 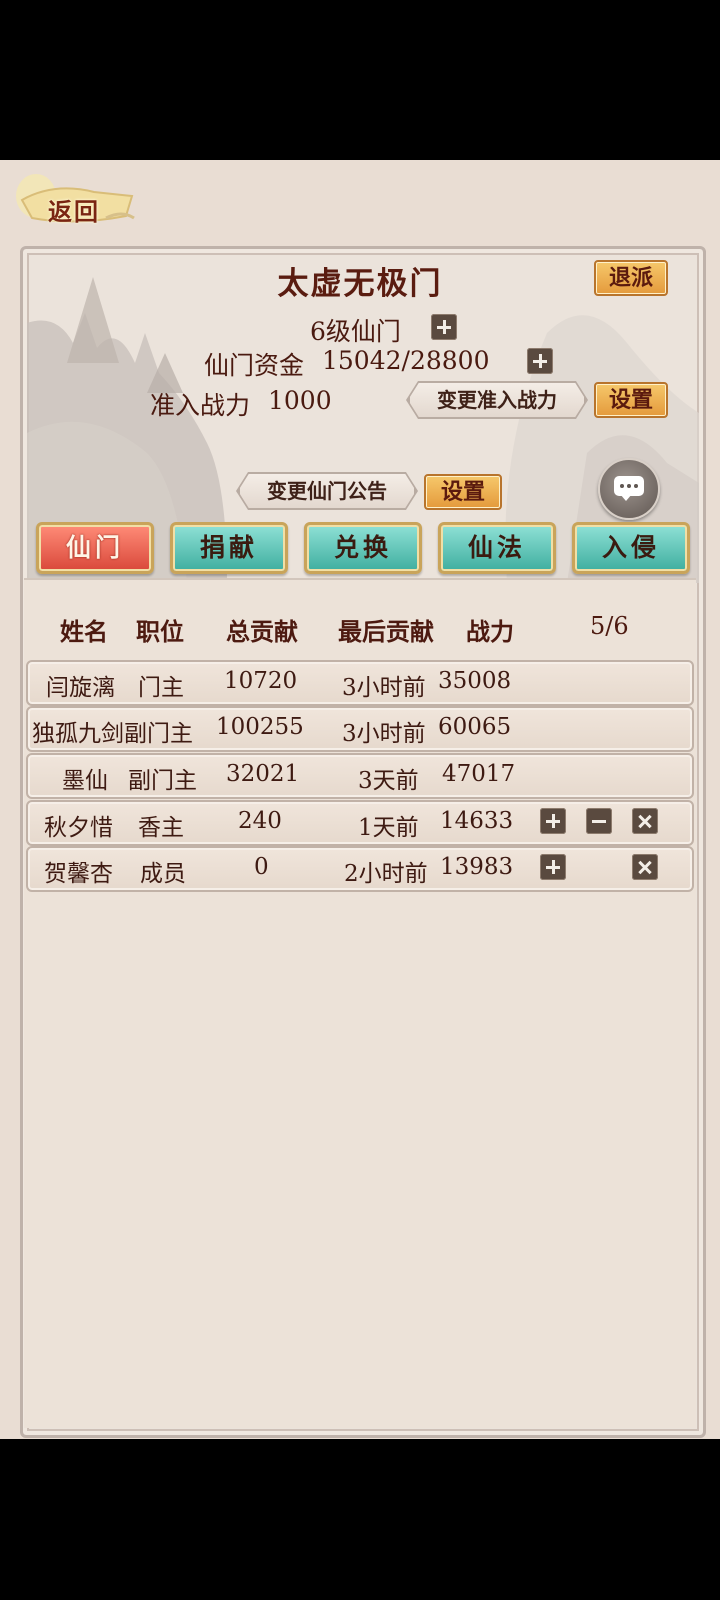 I want to click on tab-sect: 仙门, so click(x=95, y=548).